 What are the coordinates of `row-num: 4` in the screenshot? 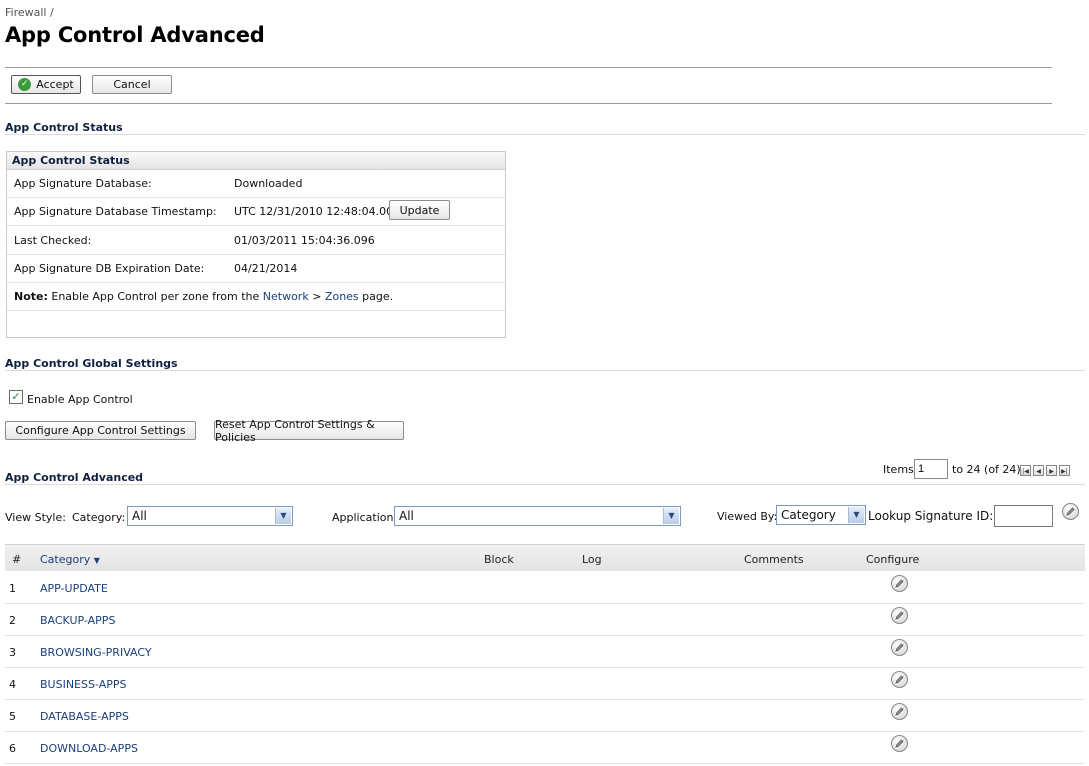 It's located at (12, 684).